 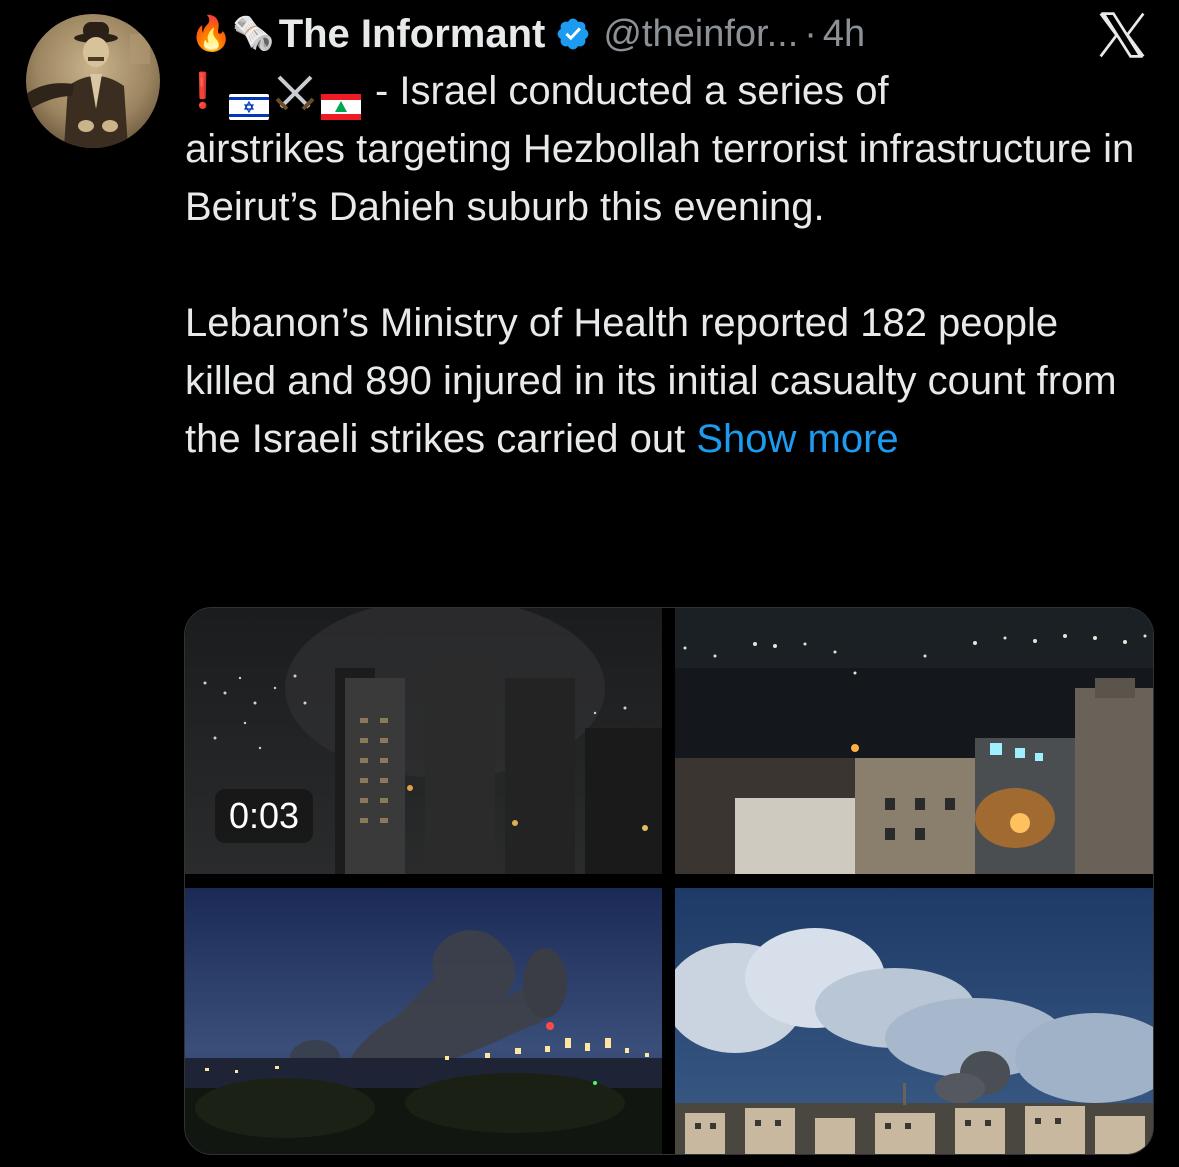 I want to click on lebanon-flag-icon, so click(x=341, y=99).